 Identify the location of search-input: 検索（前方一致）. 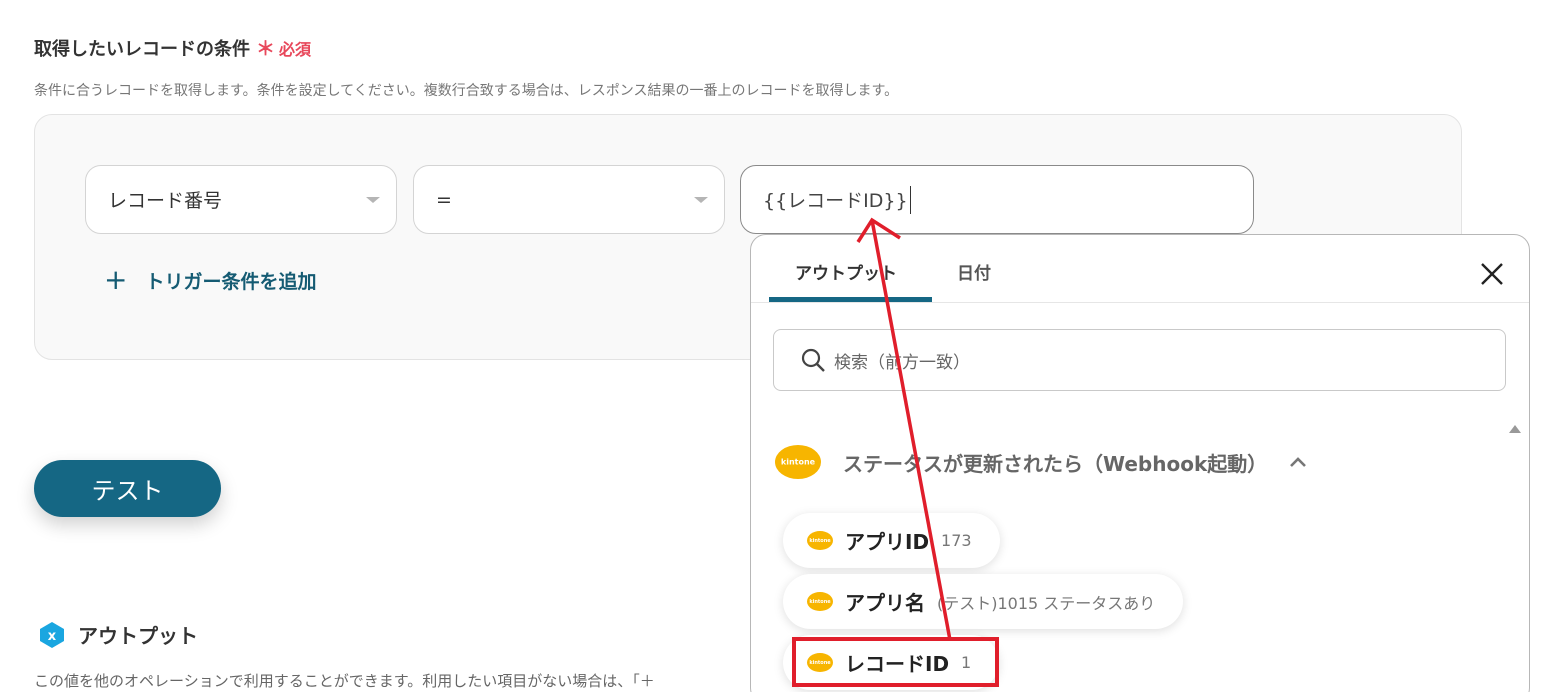
(1139, 360).